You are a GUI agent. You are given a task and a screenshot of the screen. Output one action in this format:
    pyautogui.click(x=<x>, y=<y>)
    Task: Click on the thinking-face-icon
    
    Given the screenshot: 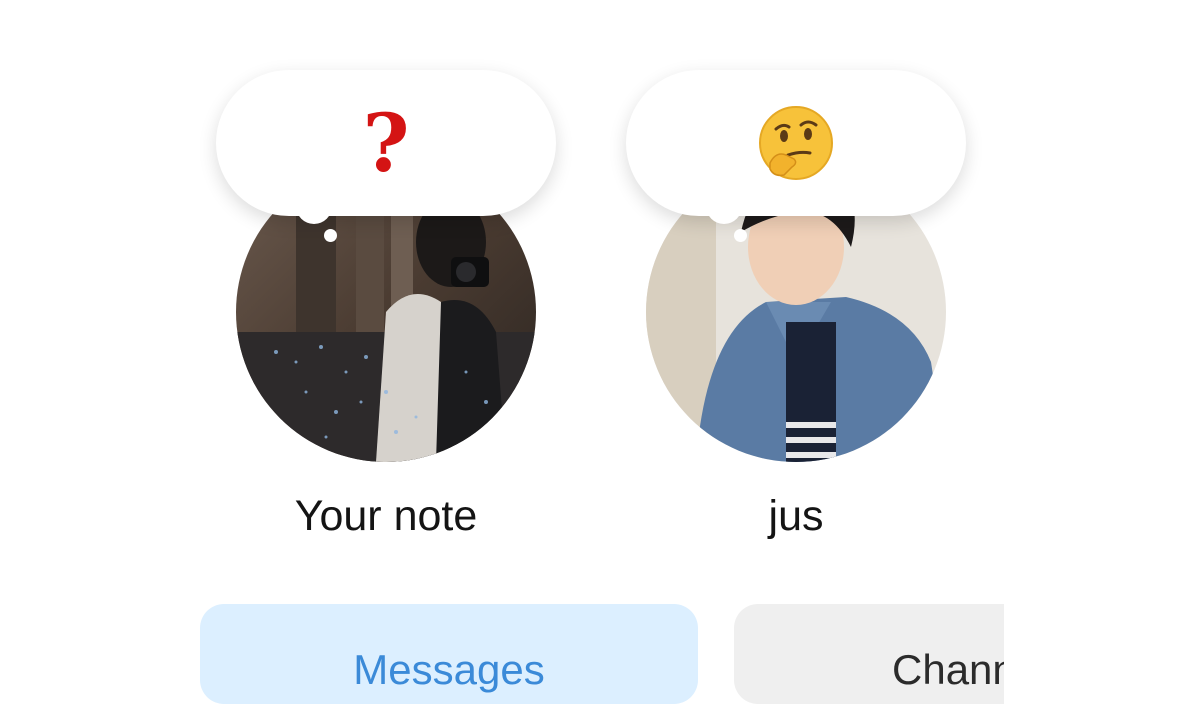 What is the action you would take?
    pyautogui.click(x=796, y=143)
    